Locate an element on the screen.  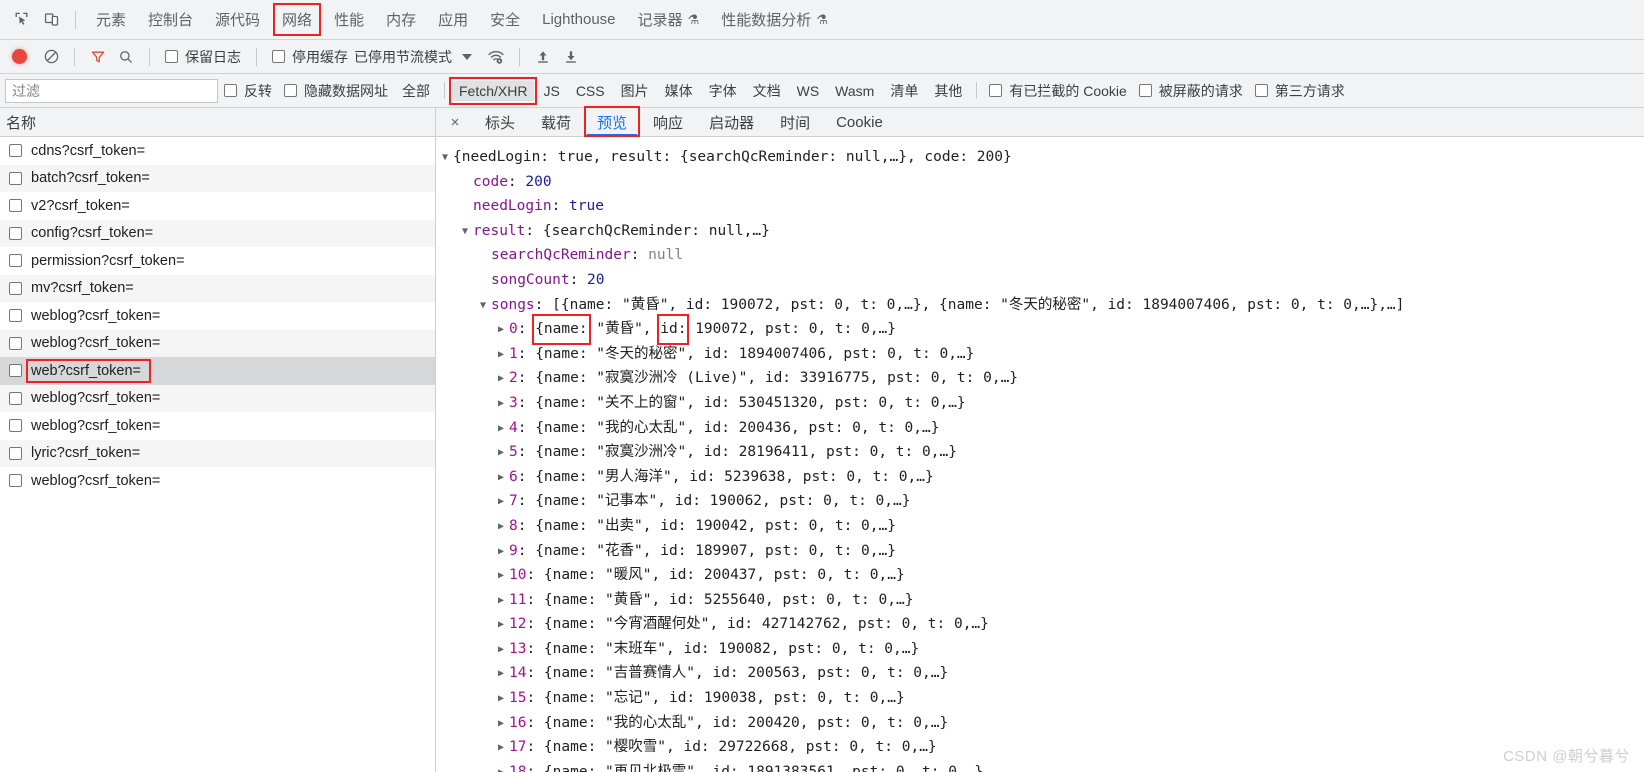
tab-cookies: Cookie is located at coordinates (859, 122).